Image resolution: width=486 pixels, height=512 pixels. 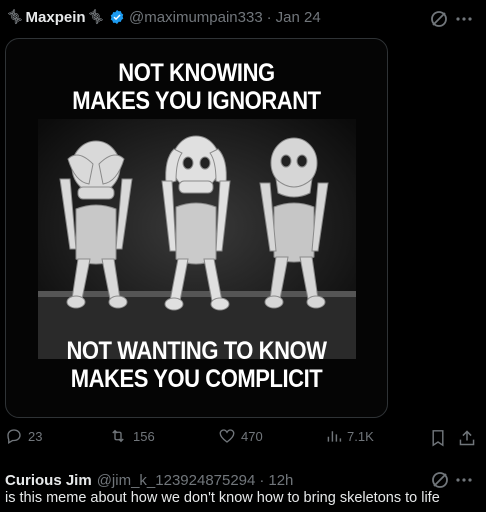 I want to click on retweet-icon, so click(x=118, y=436).